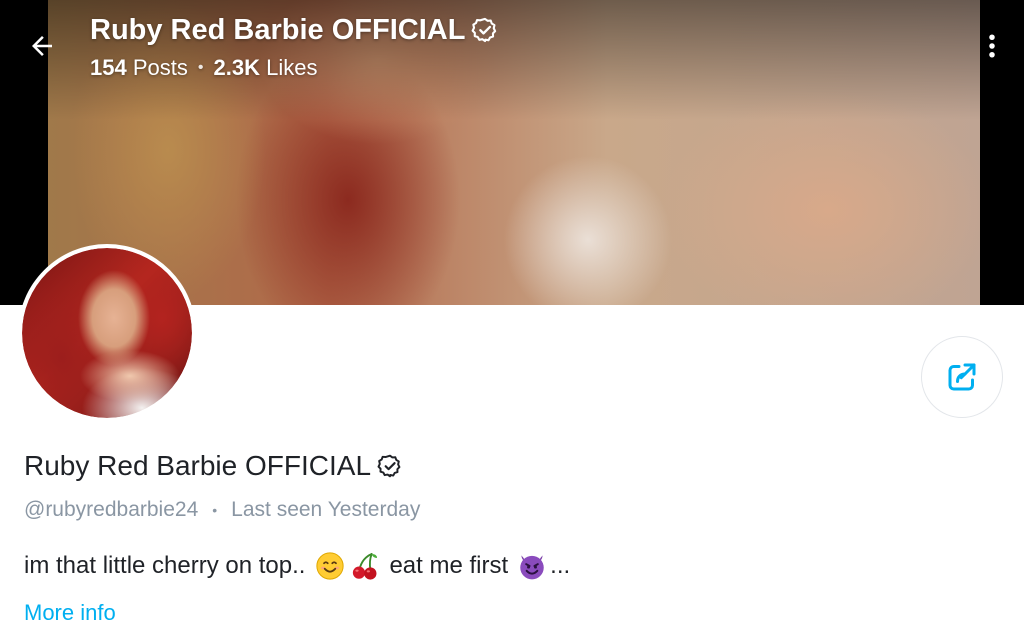 The height and width of the screenshot is (642, 1024). Describe the element at coordinates (330, 566) in the screenshot. I see `smiling-face-emoji` at that location.